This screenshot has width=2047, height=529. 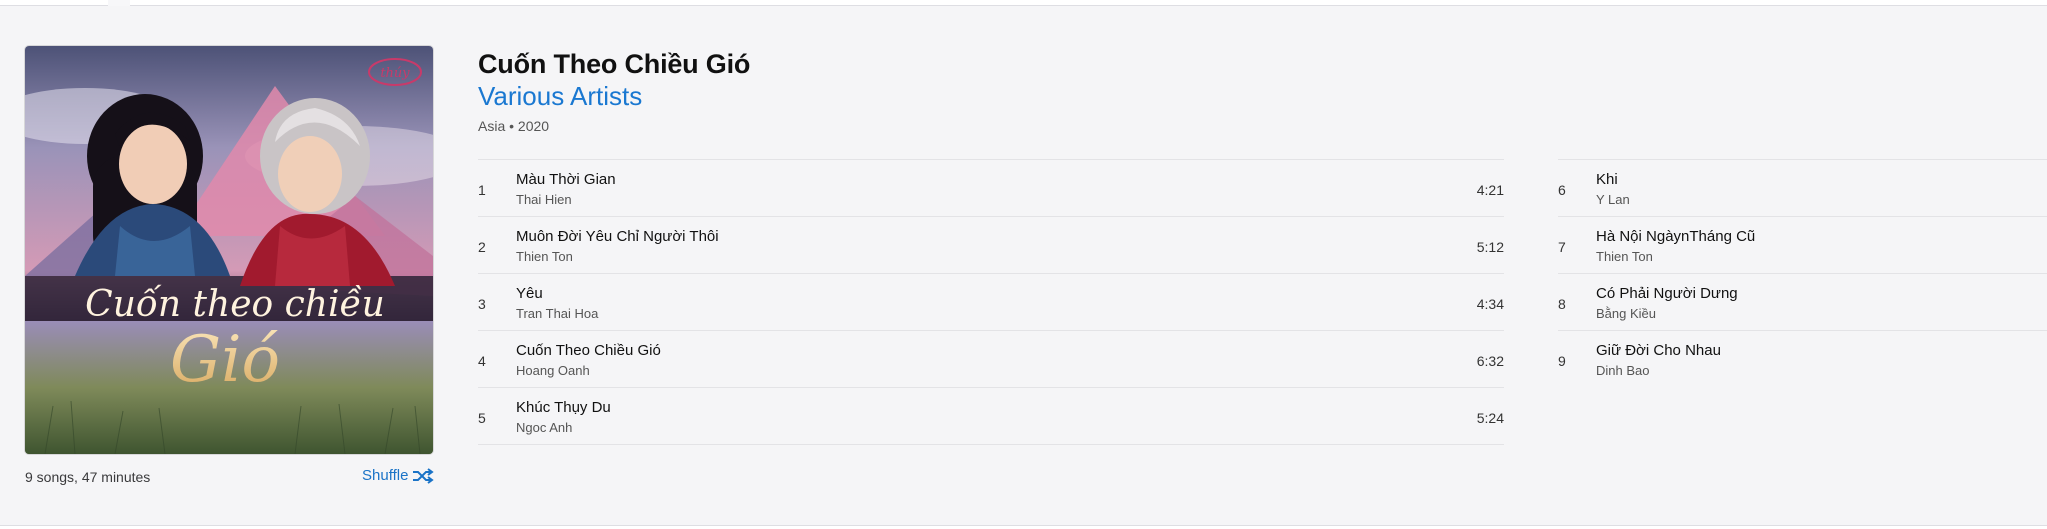 I want to click on track-artist: Dinh Bao, so click(x=1623, y=370).